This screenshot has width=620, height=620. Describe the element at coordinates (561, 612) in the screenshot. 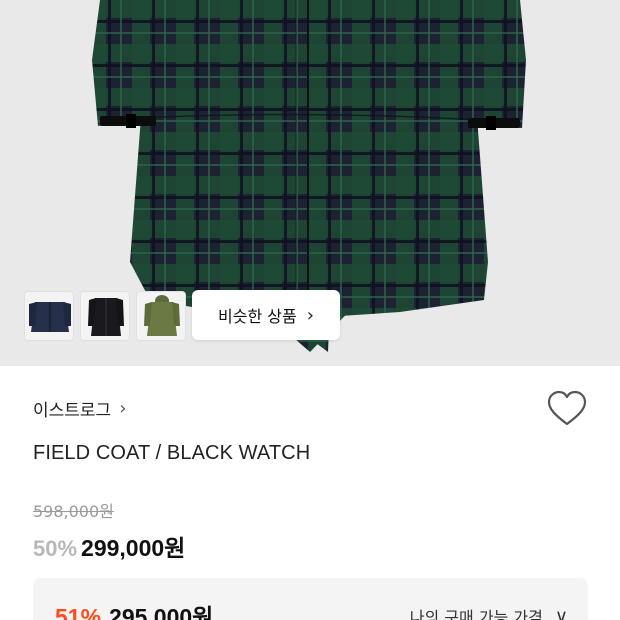

I see `chevron-down-icon: ∨` at that location.